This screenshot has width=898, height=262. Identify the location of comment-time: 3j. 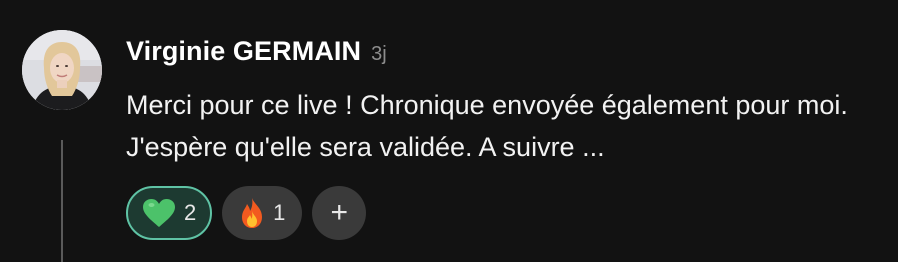
(379, 54).